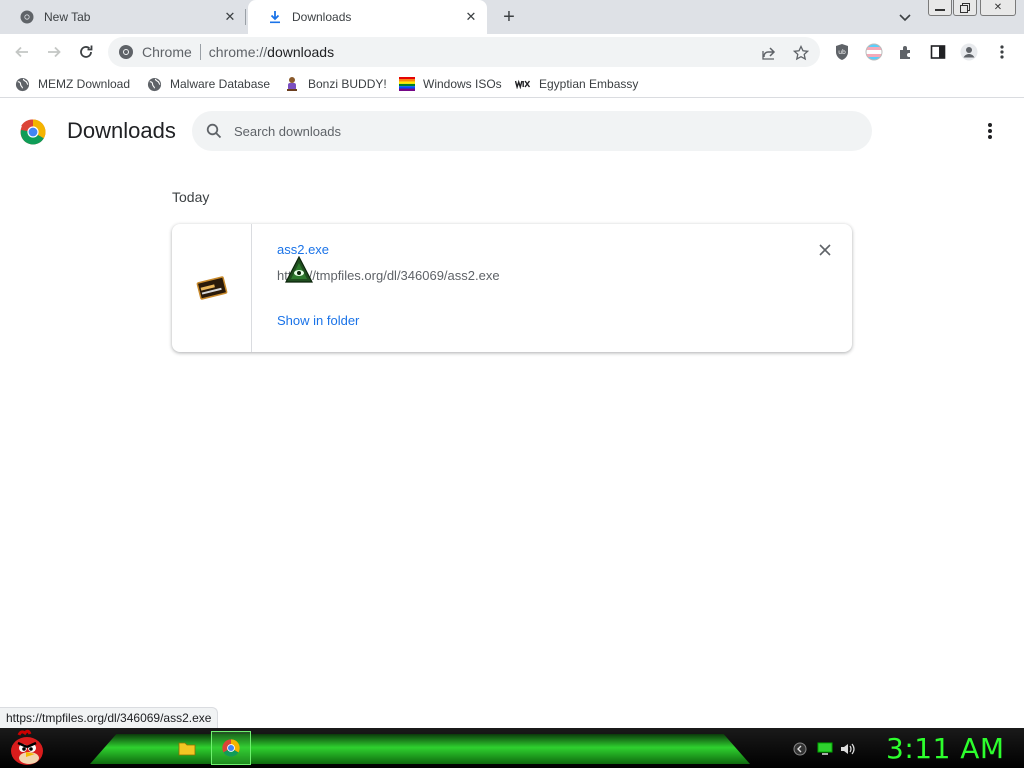 This screenshot has height=768, width=1024. I want to click on separator, so click(200, 52).